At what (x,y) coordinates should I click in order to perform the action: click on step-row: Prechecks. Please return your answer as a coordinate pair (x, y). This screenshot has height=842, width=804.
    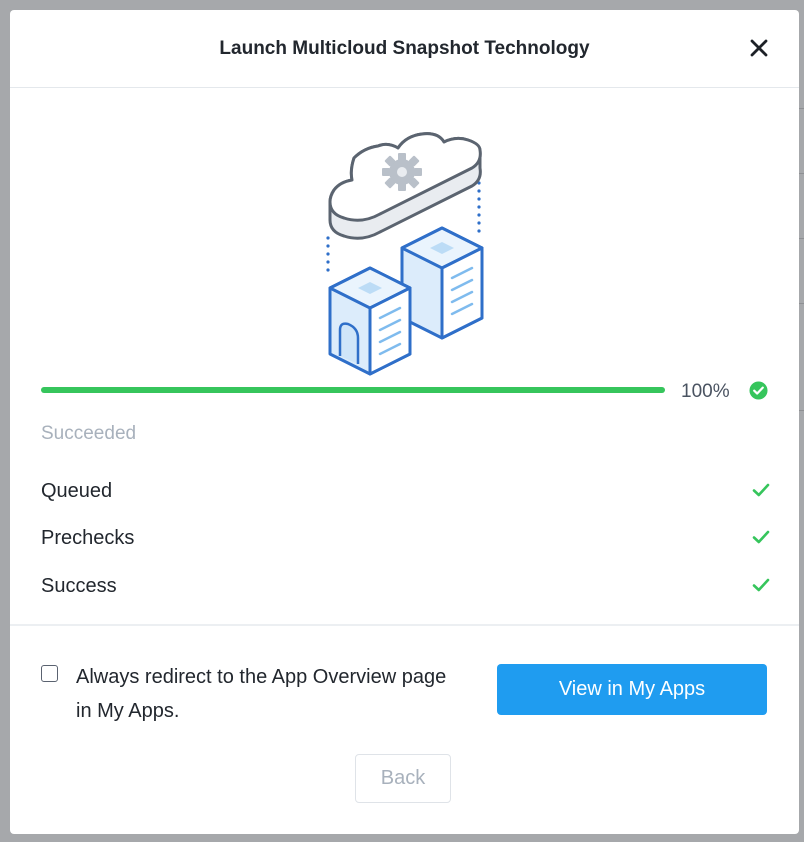
    Looking at the image, I should click on (405, 539).